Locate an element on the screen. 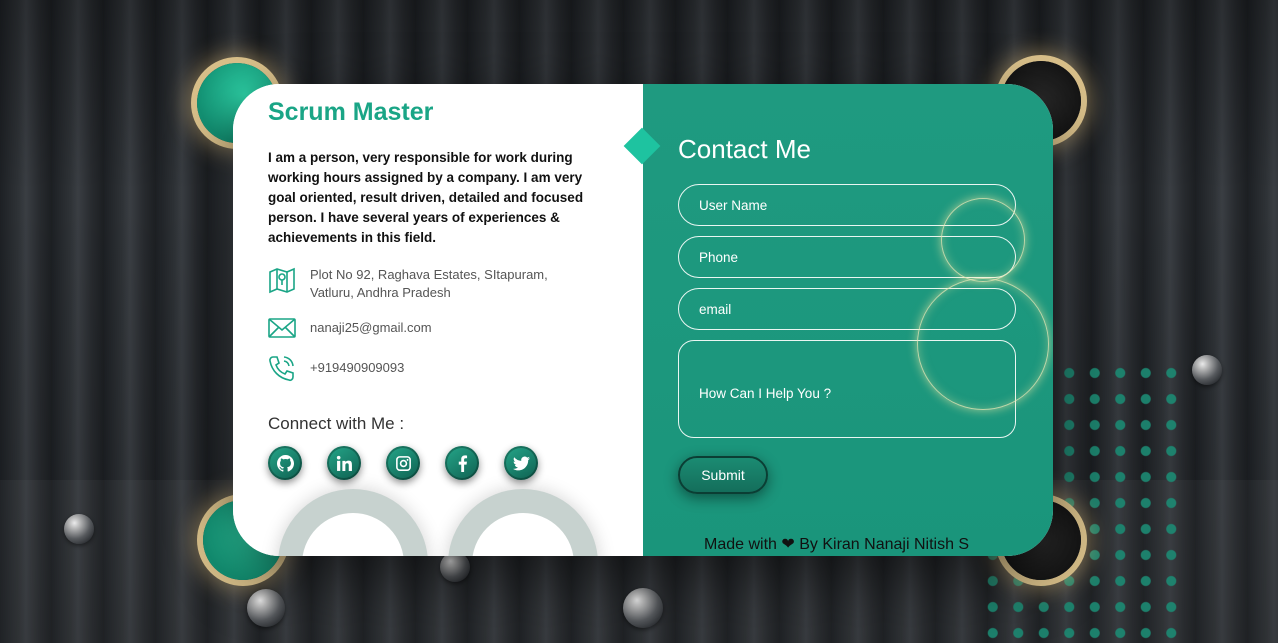 The height and width of the screenshot is (643, 1278). email-row: nanaji25@gmail.com is located at coordinates (424, 328).